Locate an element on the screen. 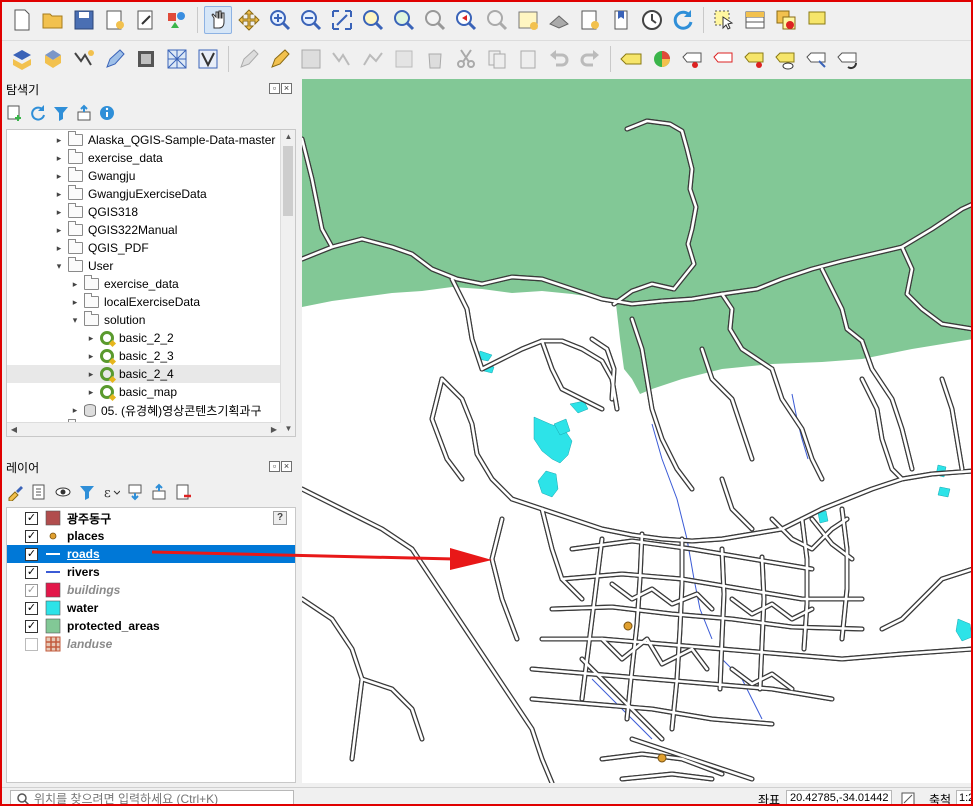 Image resolution: width=973 pixels, height=806 pixels. browser-tree-item: ▸ QGIS318 is located at coordinates (144, 212).